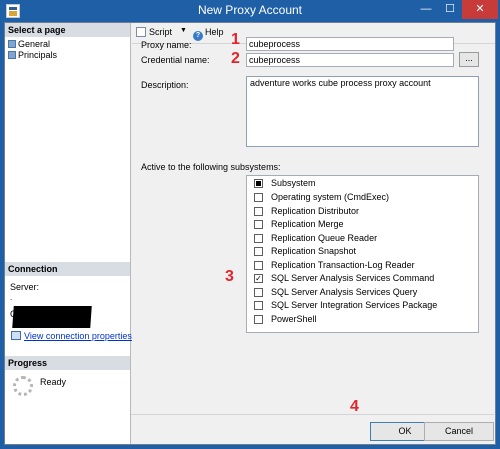 The height and width of the screenshot is (449, 500). I want to click on help-icon: ?, so click(198, 36).